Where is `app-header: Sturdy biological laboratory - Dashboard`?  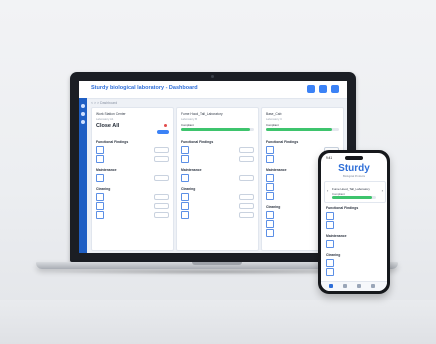
app-header: Sturdy biological laboratory - Dashboard is located at coordinates (213, 90).